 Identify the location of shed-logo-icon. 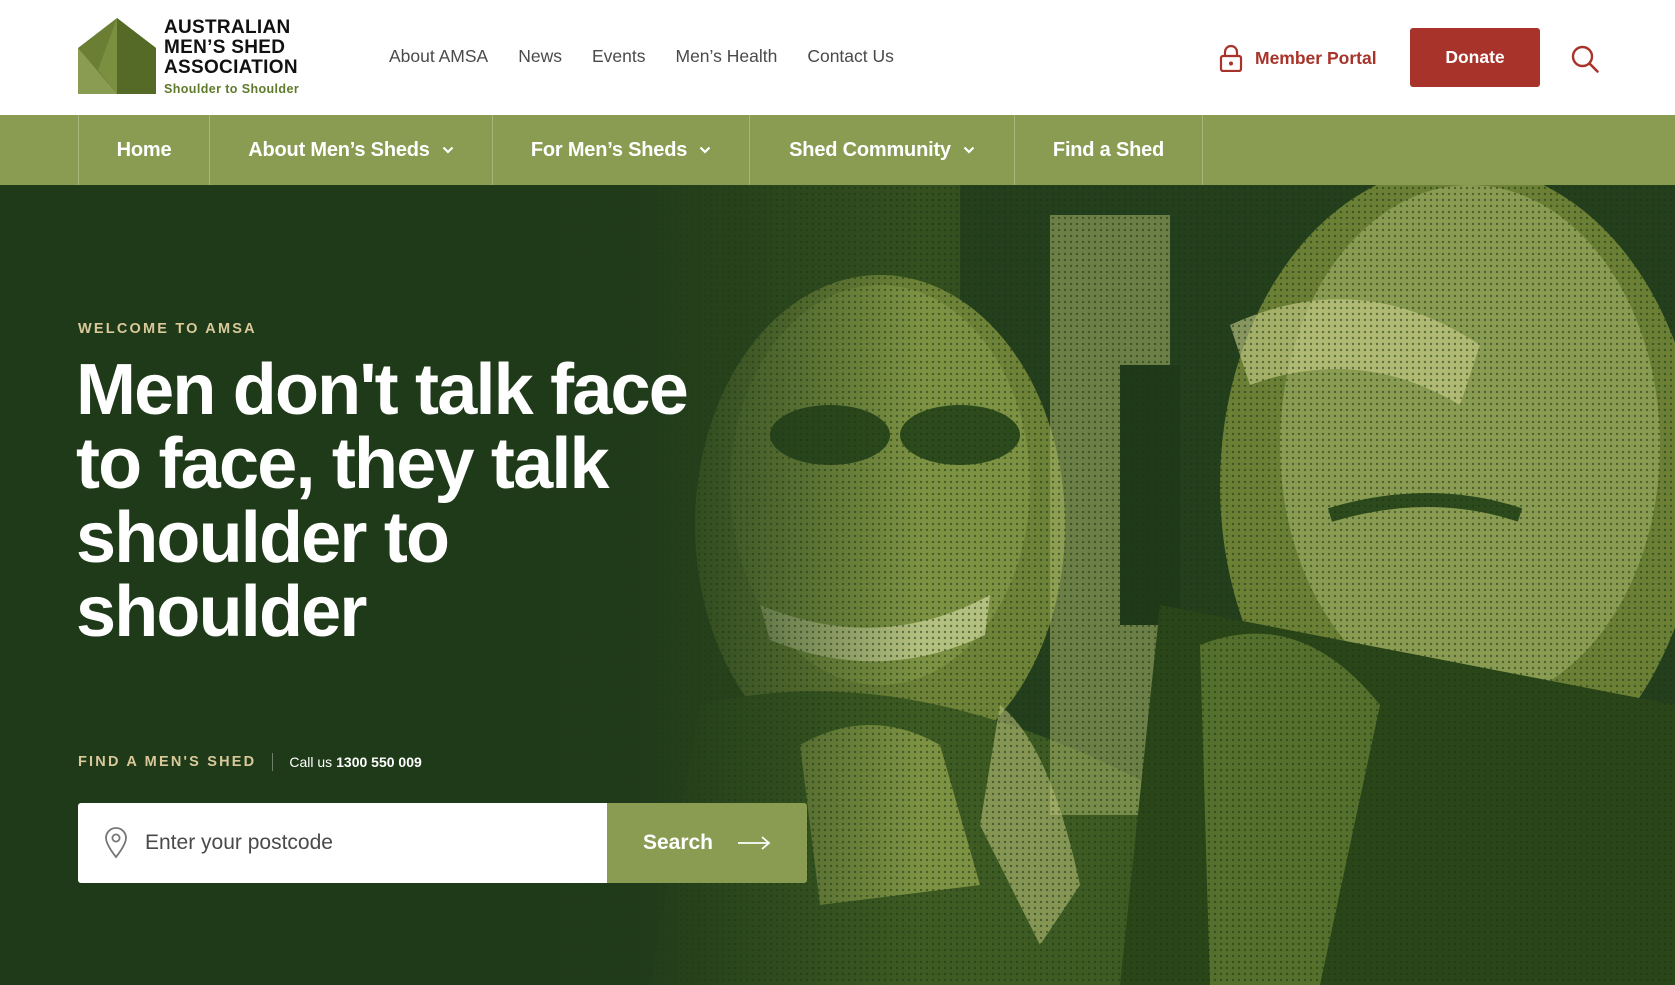
(117, 56).